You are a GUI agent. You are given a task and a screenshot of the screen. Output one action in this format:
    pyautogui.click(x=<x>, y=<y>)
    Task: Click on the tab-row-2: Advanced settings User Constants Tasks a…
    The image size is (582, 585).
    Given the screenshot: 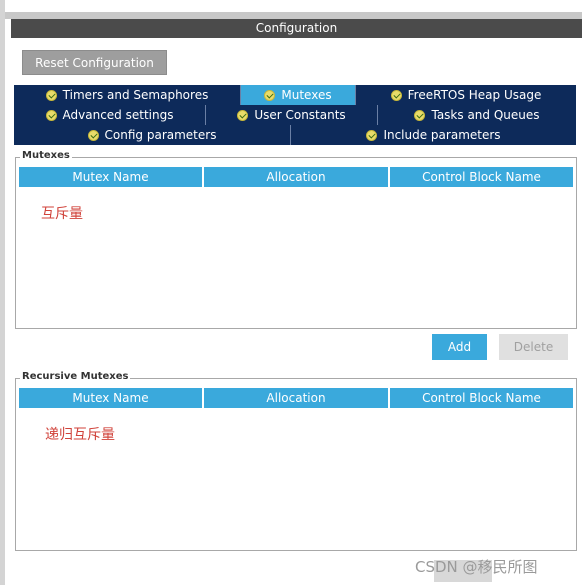 What is the action you would take?
    pyautogui.click(x=295, y=115)
    